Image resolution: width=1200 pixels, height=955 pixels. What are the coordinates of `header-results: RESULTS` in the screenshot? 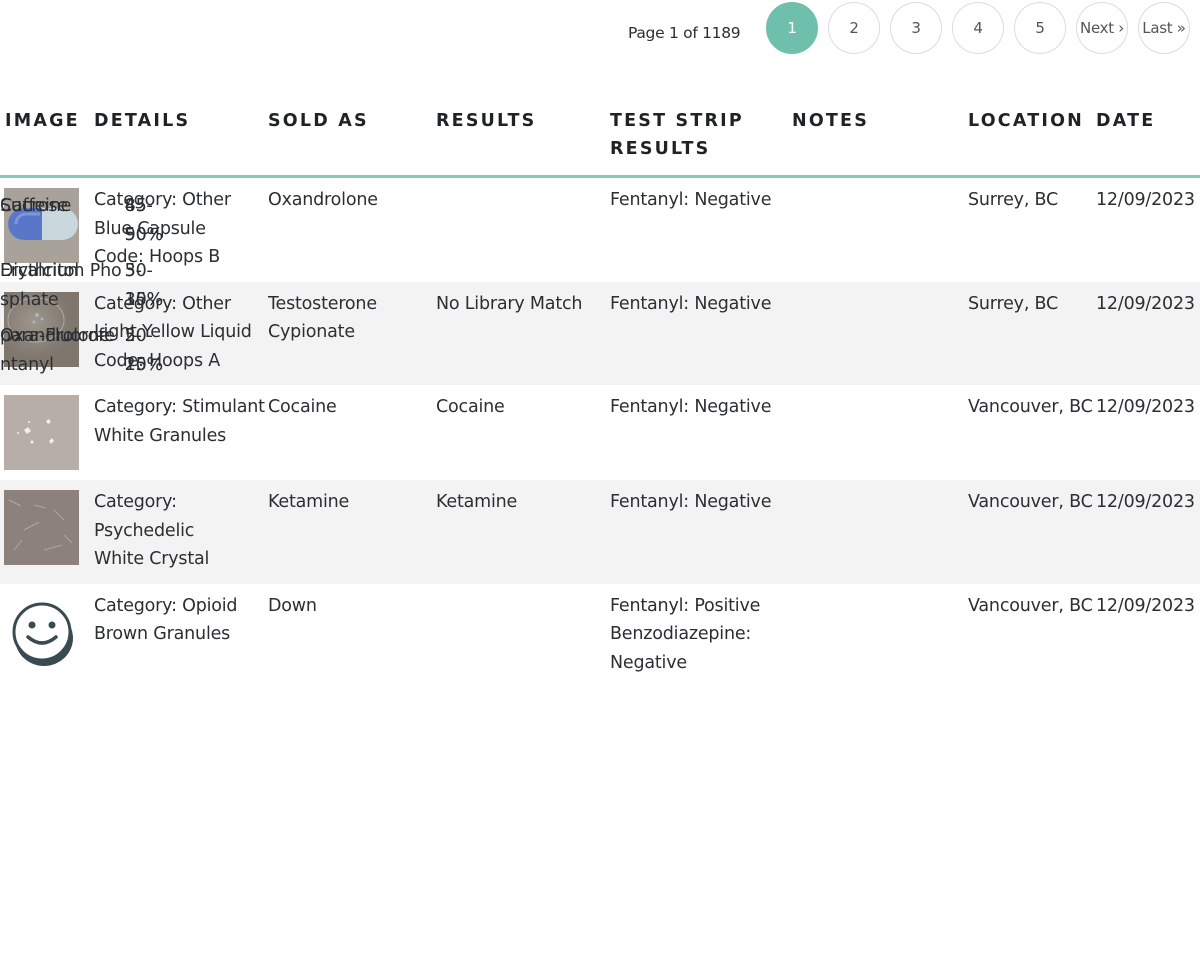 It's located at (523, 137).